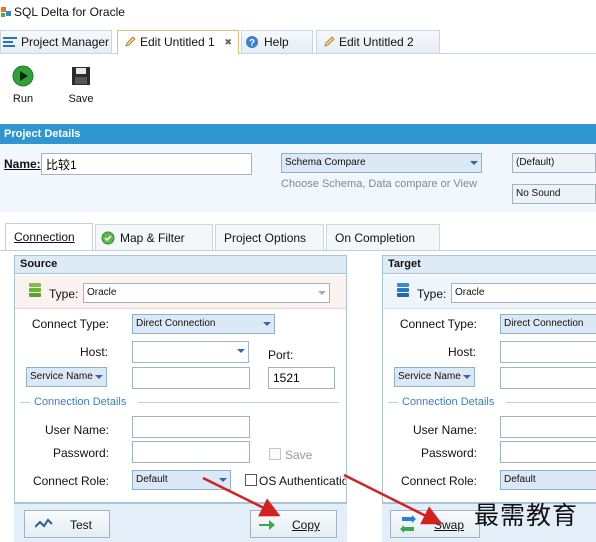 This screenshot has width=596, height=542. What do you see at coordinates (241, 496) in the screenshot?
I see `arrow-to-copy` at bounding box center [241, 496].